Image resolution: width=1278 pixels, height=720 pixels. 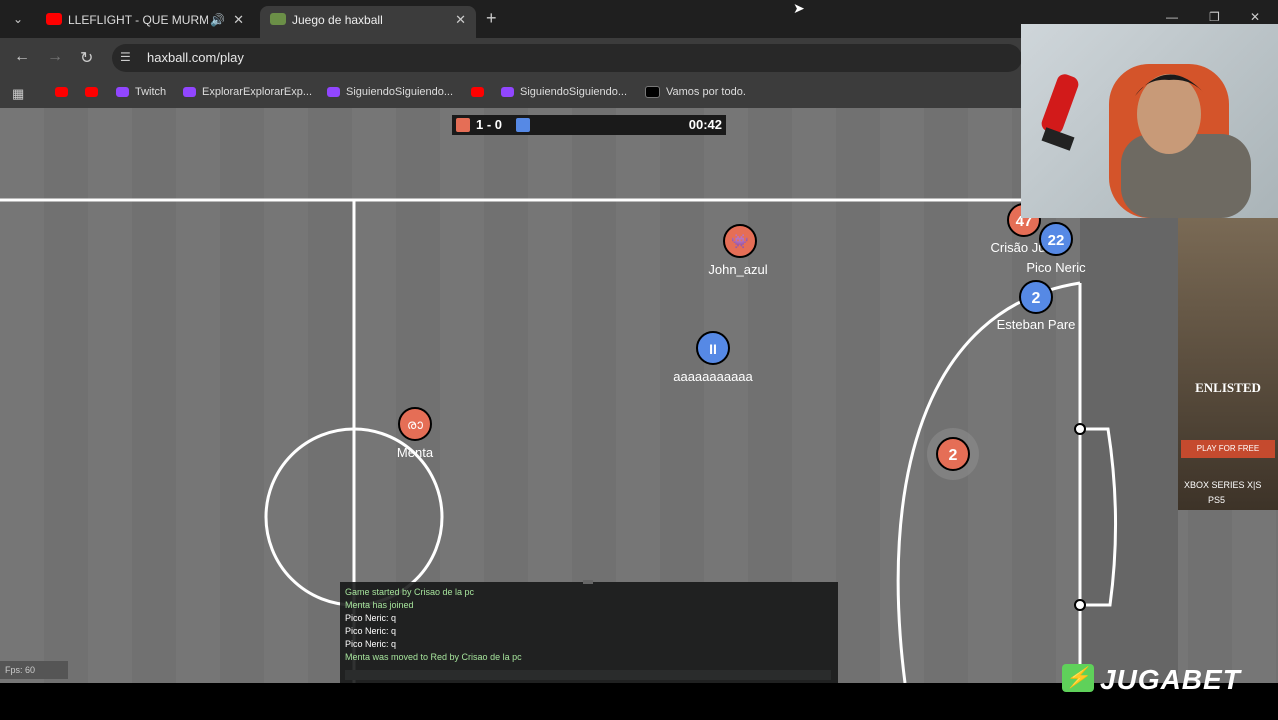 What do you see at coordinates (1217, 500) in the screenshot?
I see `ad-platform: PS5` at bounding box center [1217, 500].